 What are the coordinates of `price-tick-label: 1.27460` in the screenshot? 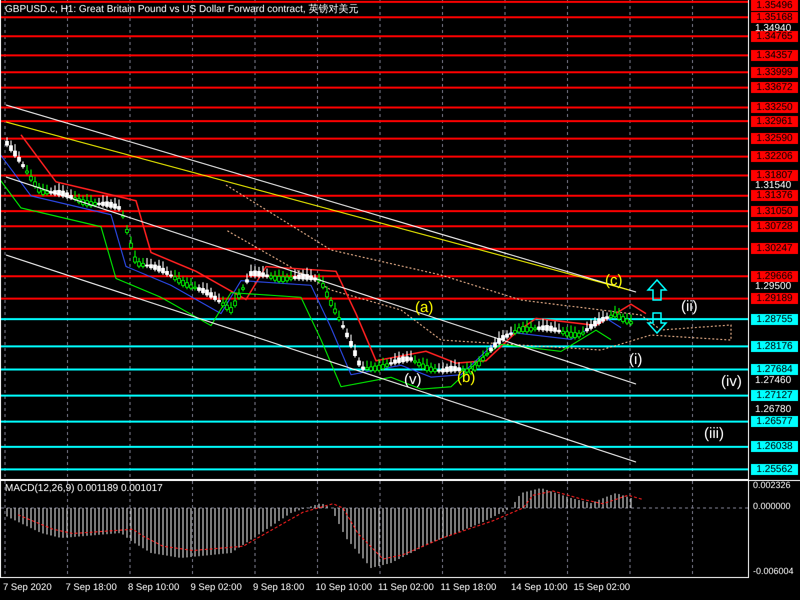 It's located at (773, 380).